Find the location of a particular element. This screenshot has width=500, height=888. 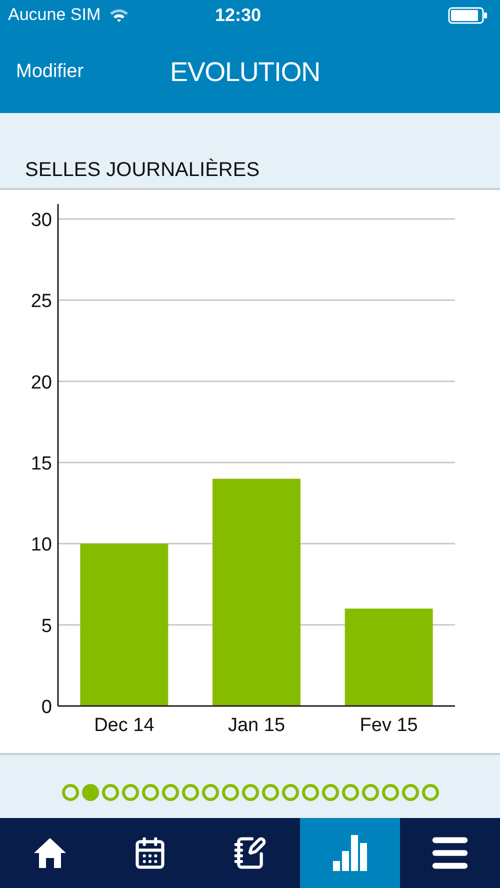

notepad-pencil-icon is located at coordinates (250, 853).